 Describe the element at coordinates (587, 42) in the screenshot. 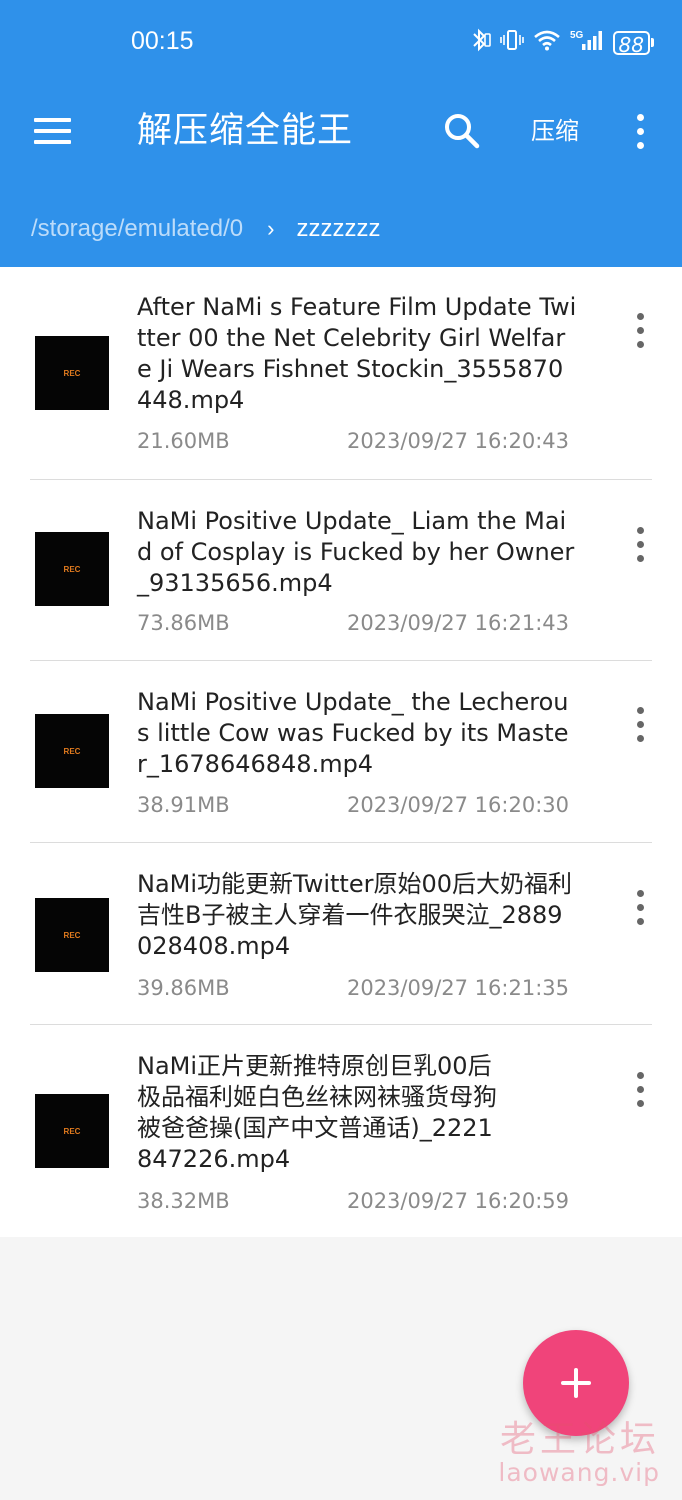

I see `5g-signal-icon: 5G` at that location.